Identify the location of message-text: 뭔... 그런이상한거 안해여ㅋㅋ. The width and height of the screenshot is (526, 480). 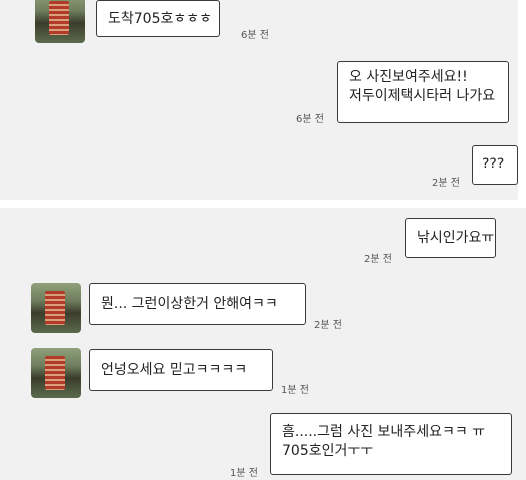
(189, 304).